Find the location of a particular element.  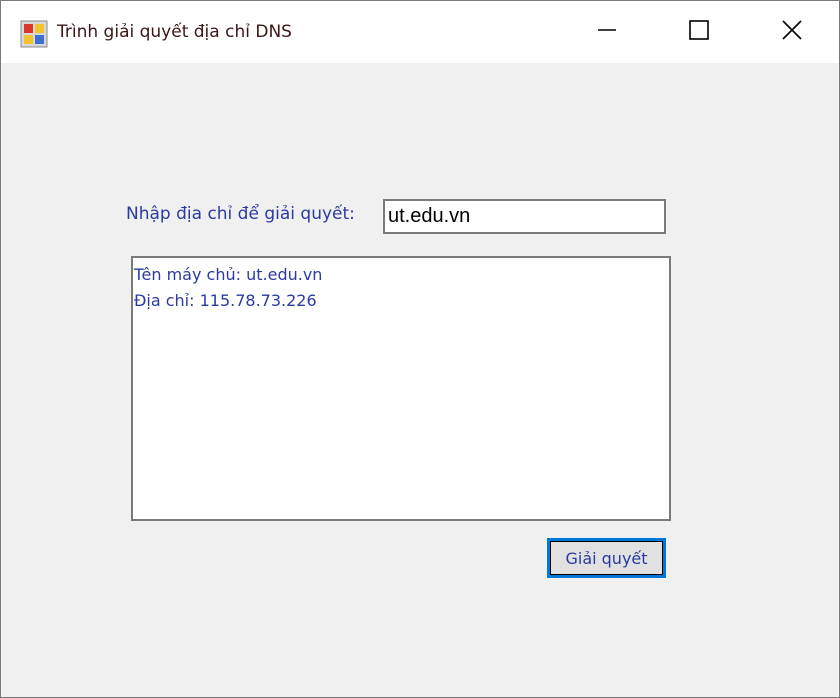

close-icon is located at coordinates (792, 32).